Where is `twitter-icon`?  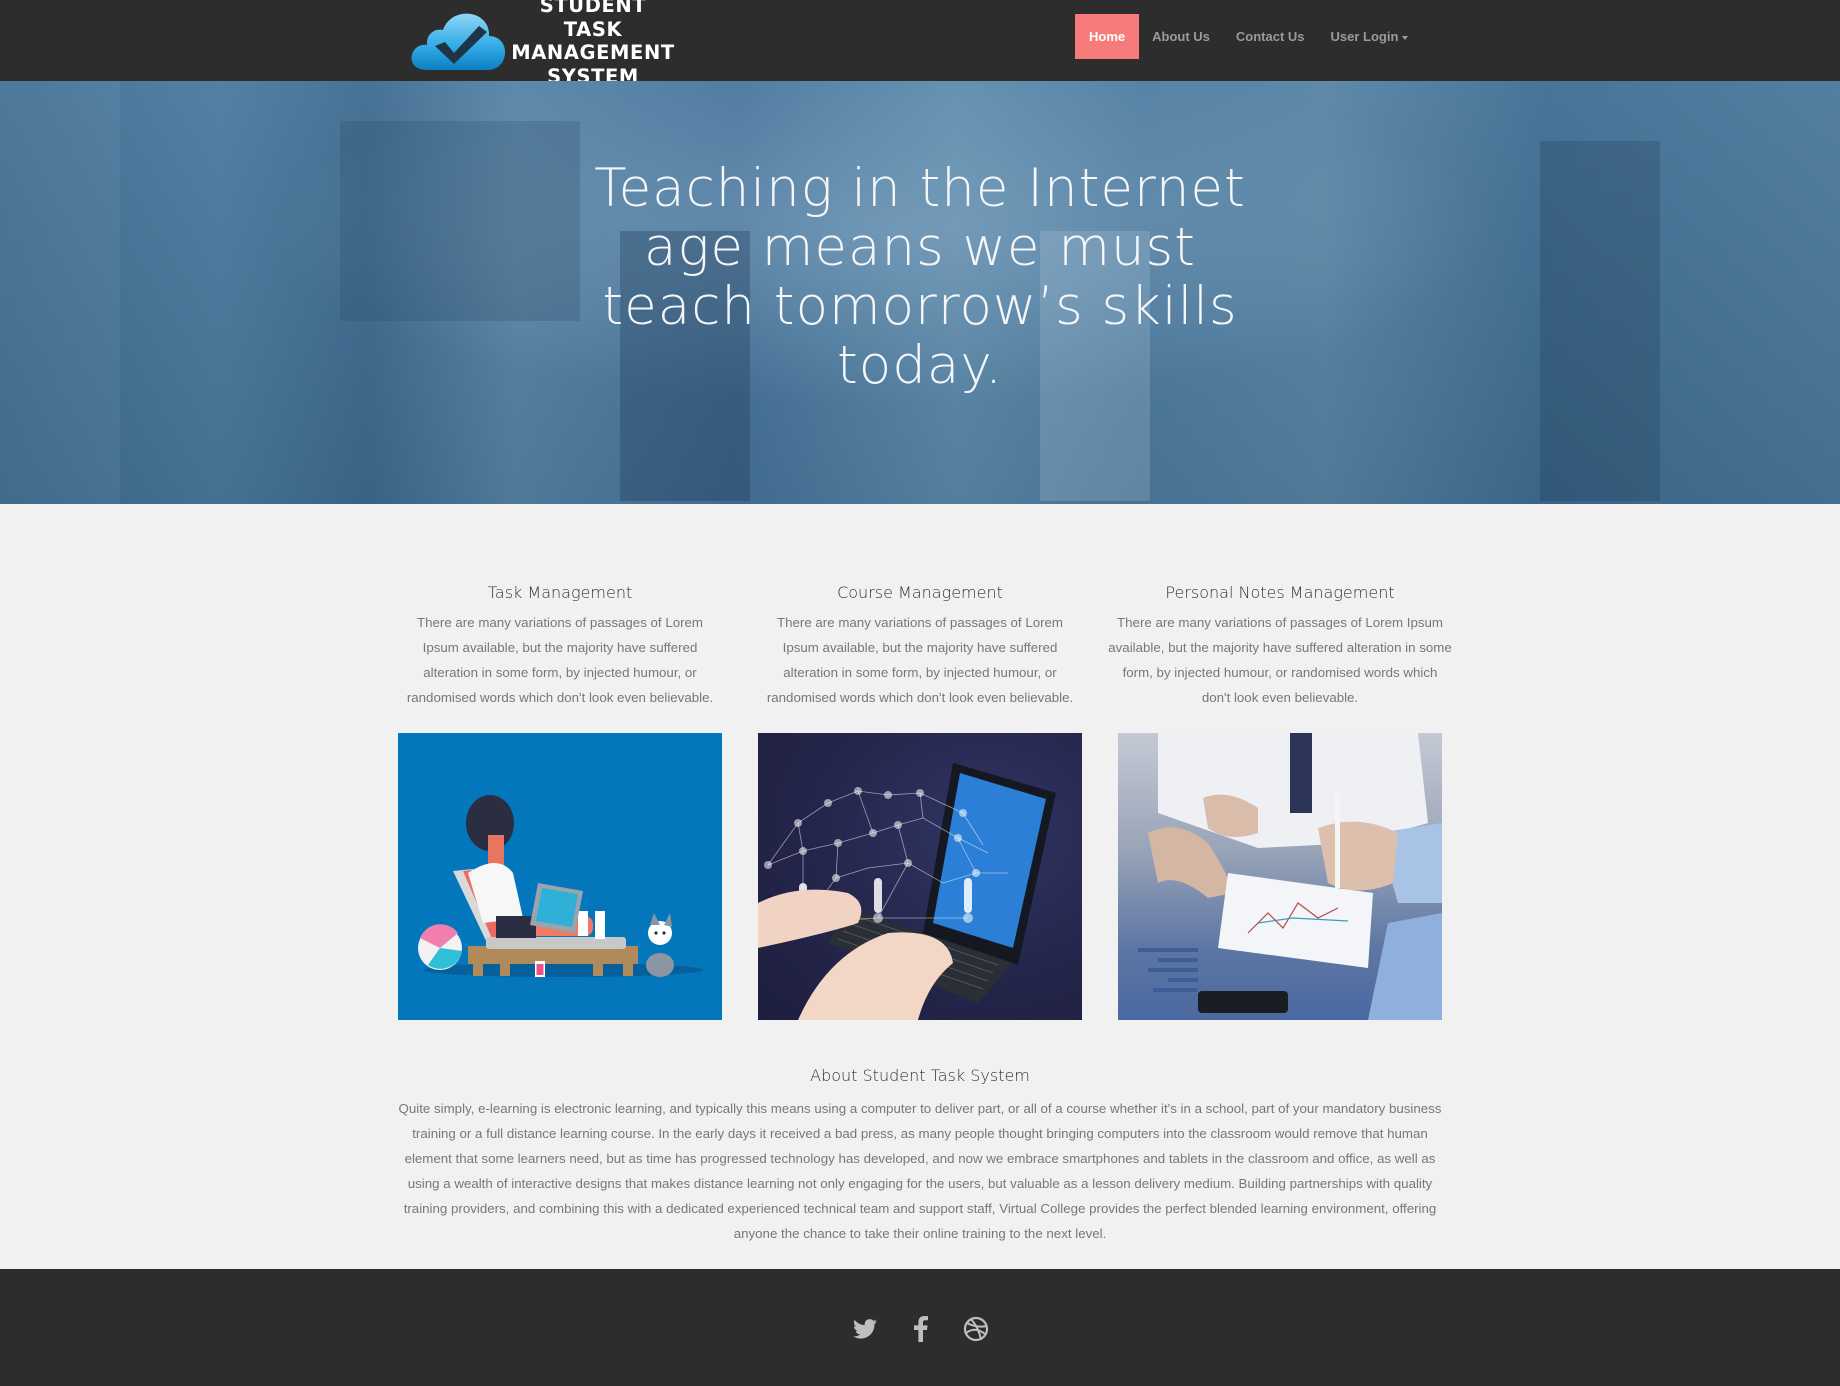
twitter-icon is located at coordinates (865, 1329).